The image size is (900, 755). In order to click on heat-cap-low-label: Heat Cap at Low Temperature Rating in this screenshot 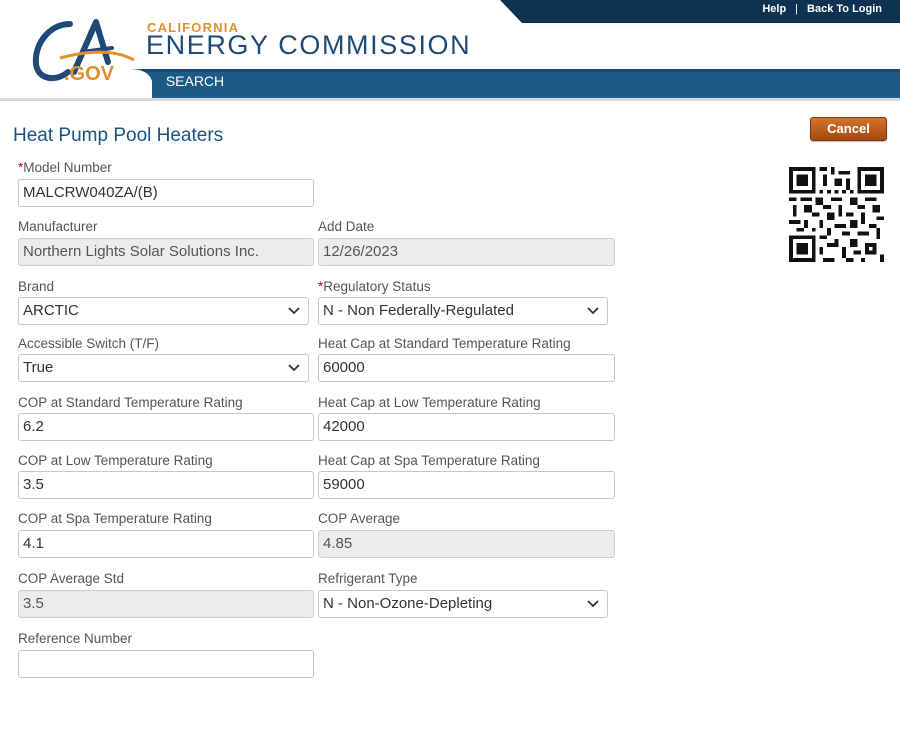, I will do `click(429, 402)`.